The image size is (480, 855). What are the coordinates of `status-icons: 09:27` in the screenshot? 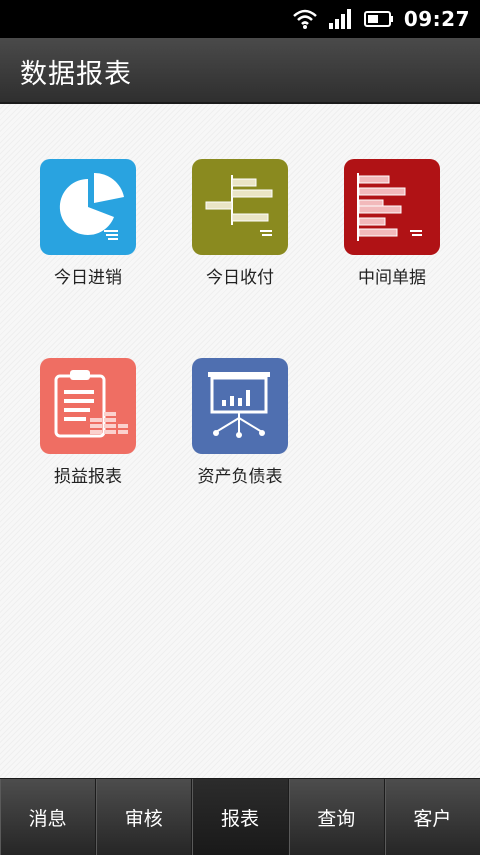 It's located at (381, 19).